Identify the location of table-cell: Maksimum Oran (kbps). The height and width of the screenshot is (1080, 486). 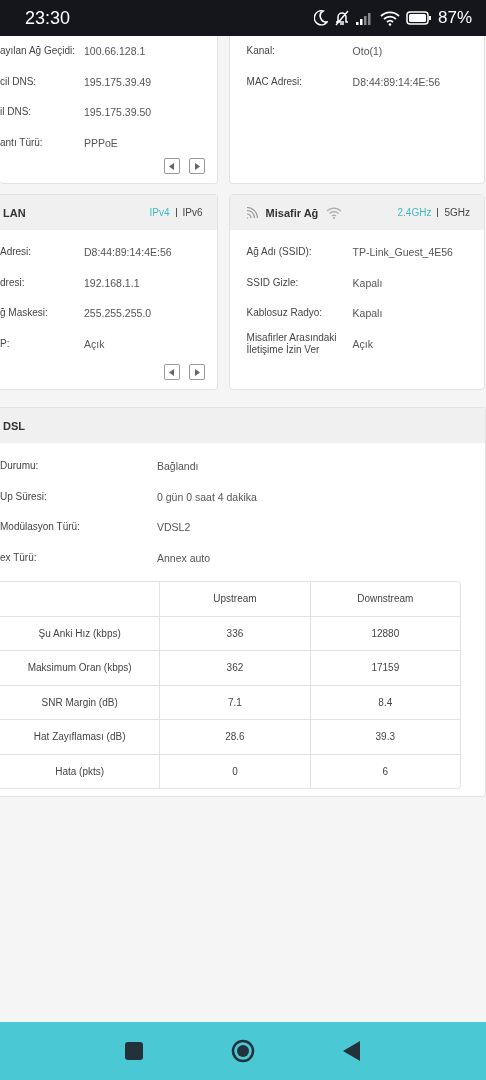
(80, 667).